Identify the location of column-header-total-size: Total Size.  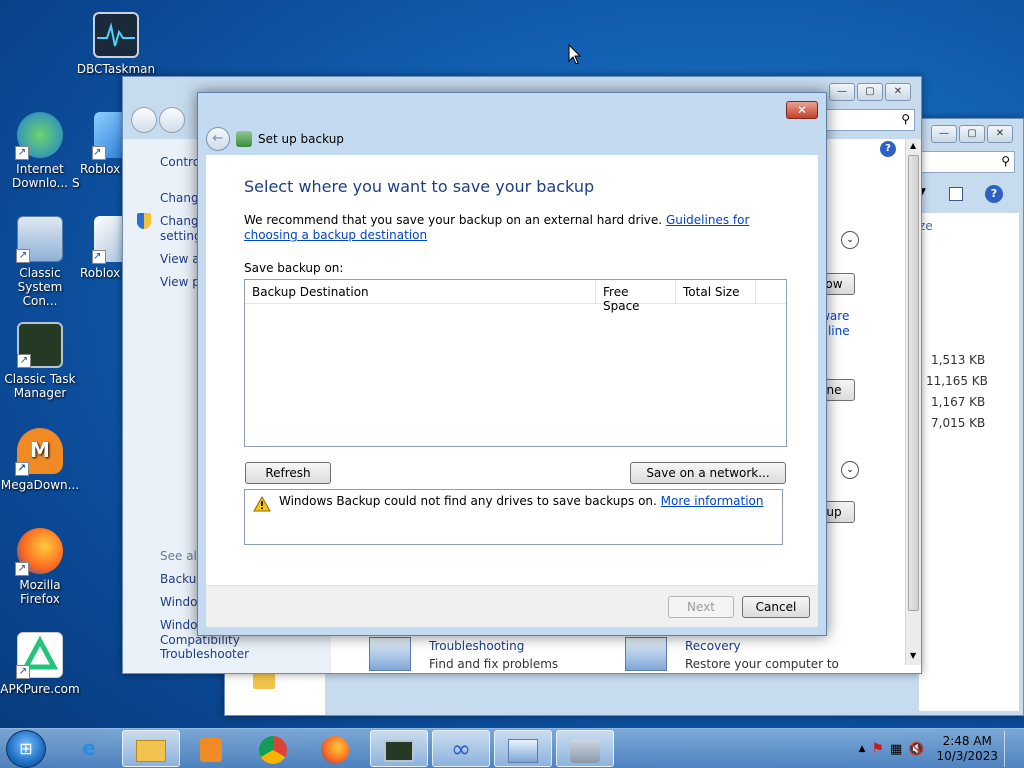
(716, 291).